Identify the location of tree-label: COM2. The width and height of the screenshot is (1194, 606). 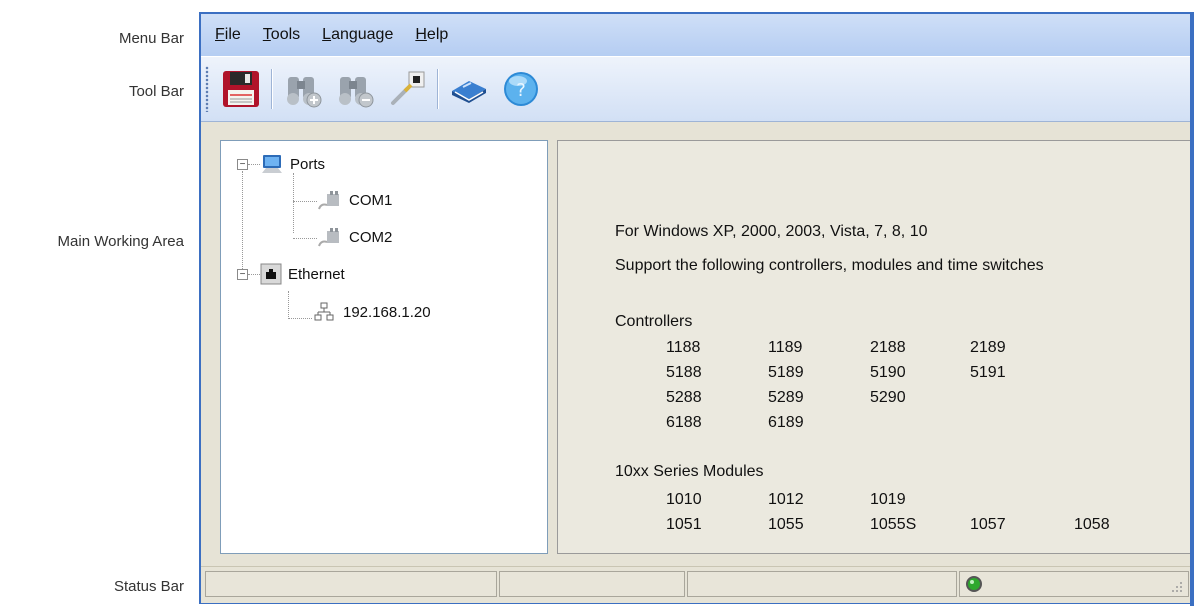
(371, 237).